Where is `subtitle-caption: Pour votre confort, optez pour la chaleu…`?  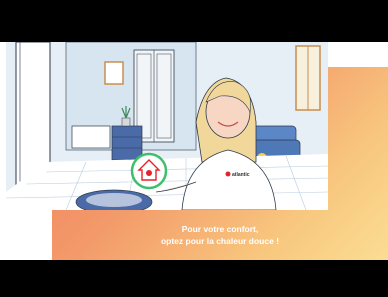
subtitle-caption: Pour votre confort, optez pour la chaleu… is located at coordinates (220, 235).